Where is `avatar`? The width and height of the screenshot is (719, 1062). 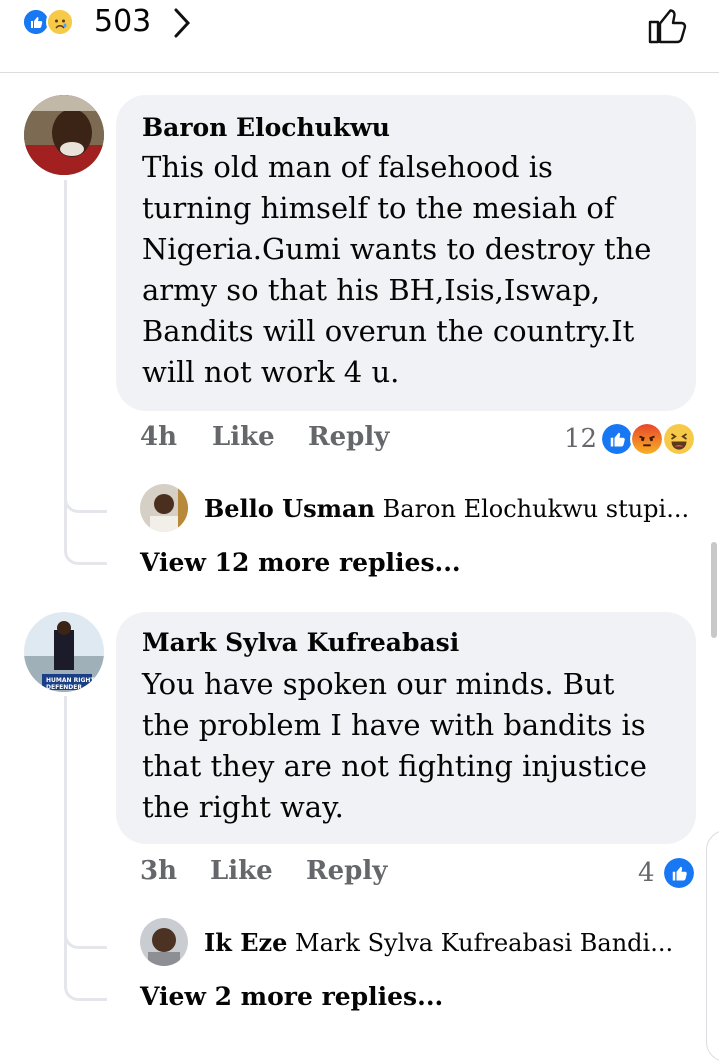 avatar is located at coordinates (64, 135).